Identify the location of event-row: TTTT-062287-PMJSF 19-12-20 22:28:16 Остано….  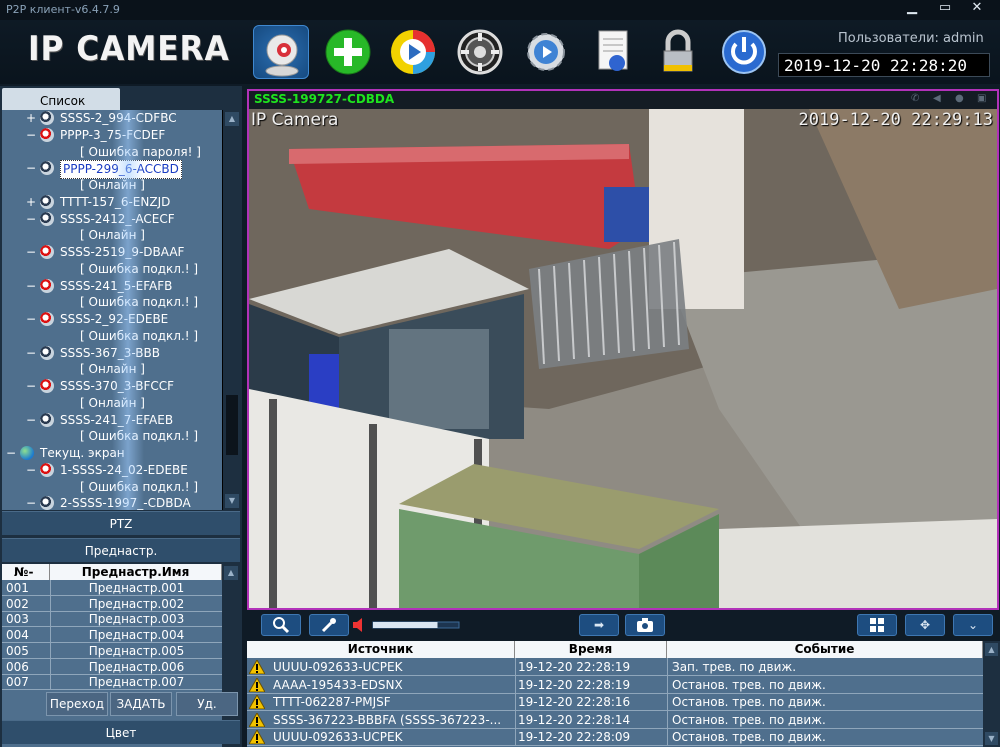
(615, 702).